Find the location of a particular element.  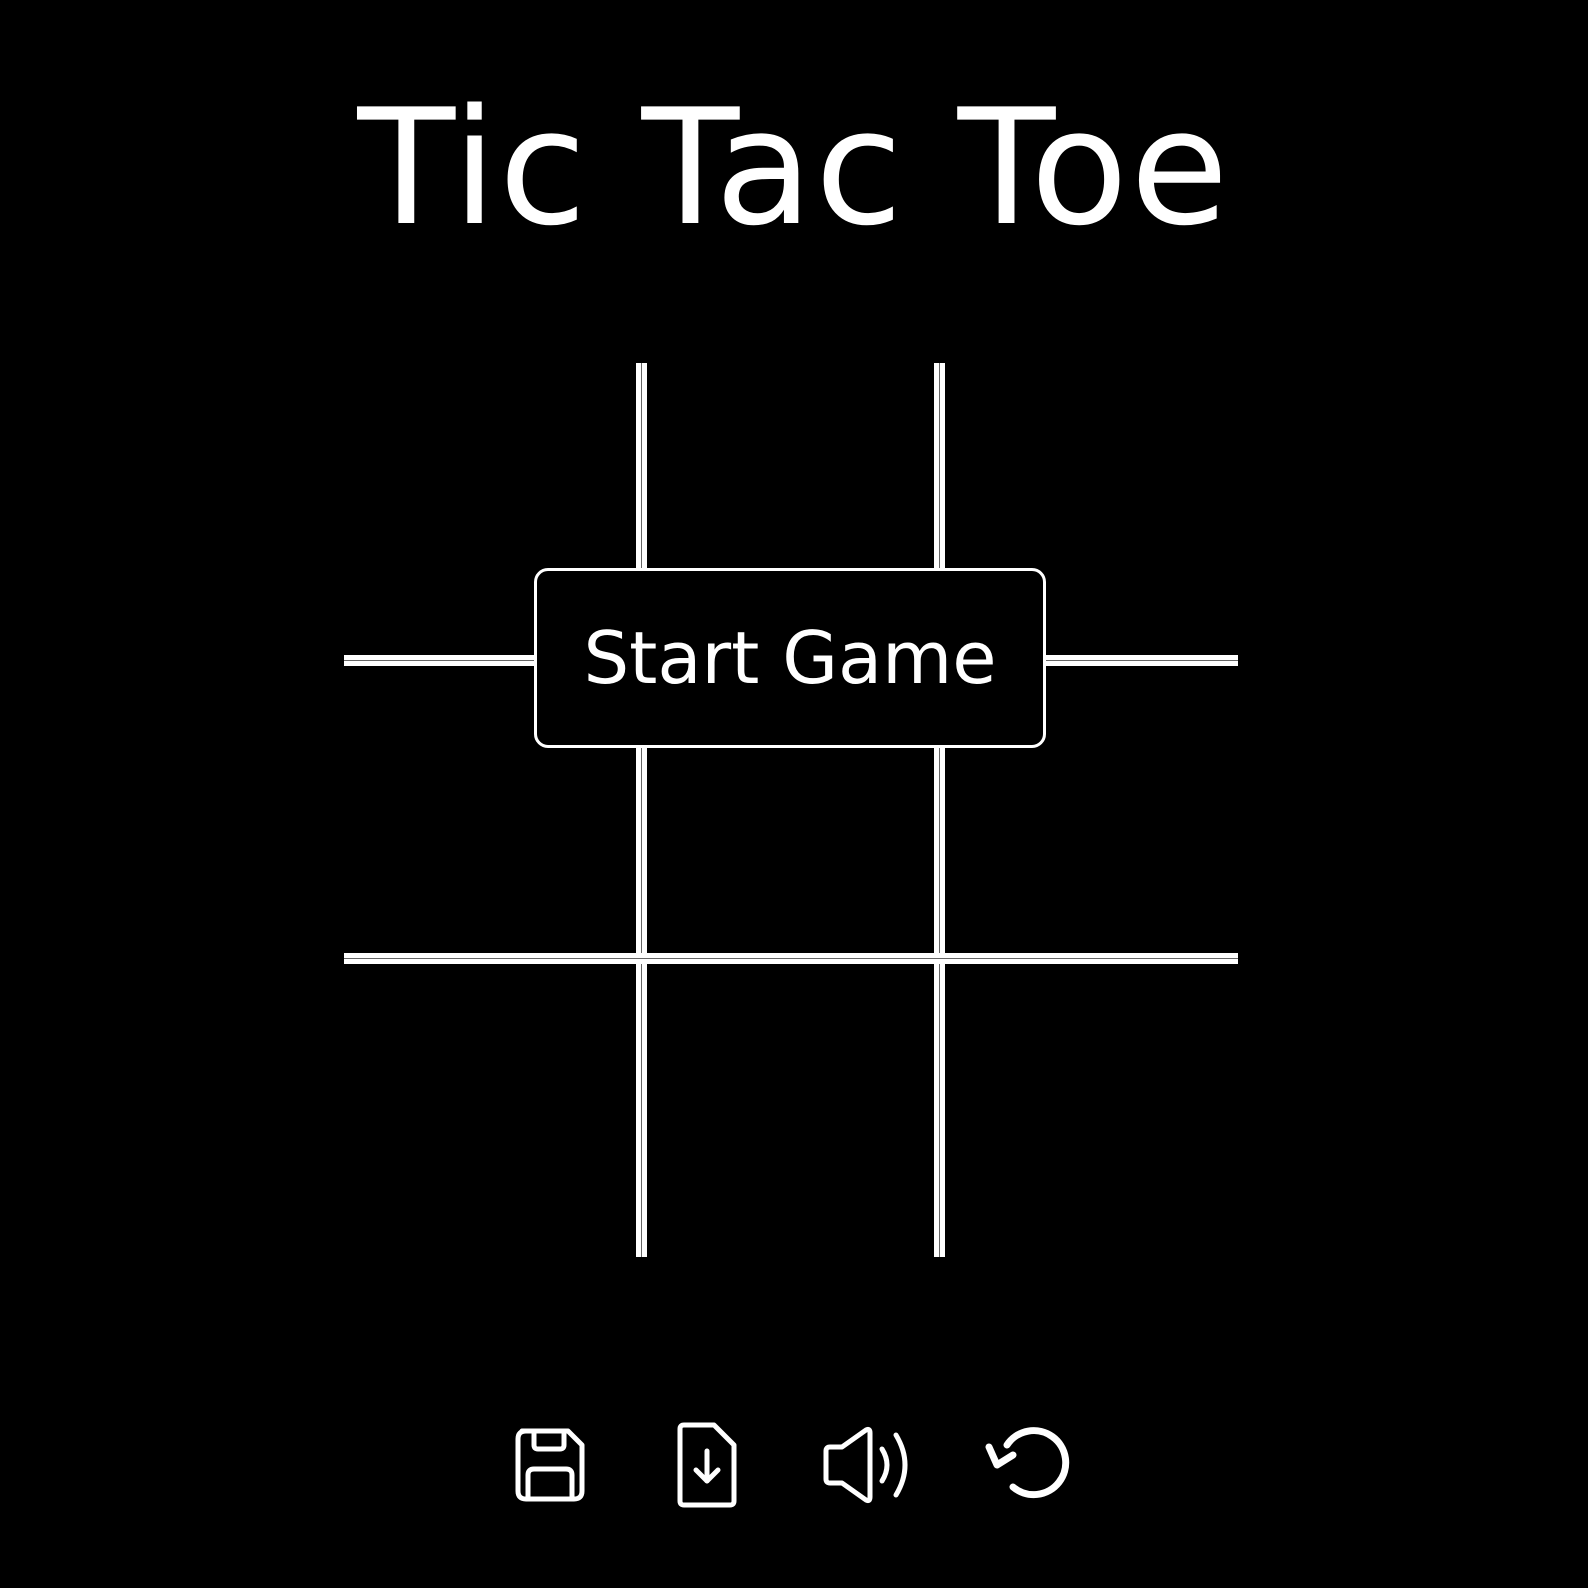

restart-icon is located at coordinates (1028, 1465).